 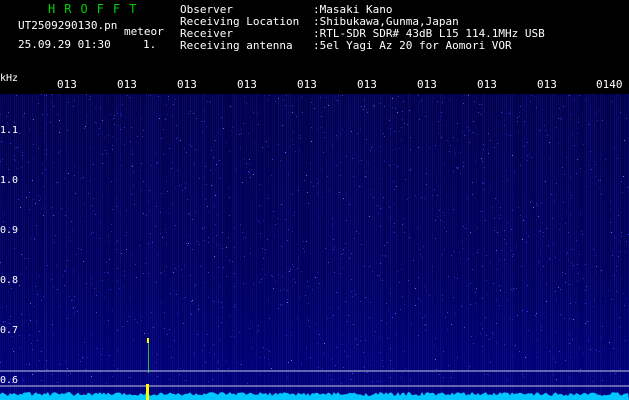 I want to click on time-axis: 013 013 013 013 013 013 013 013 013 0140, so click(x=314, y=86).